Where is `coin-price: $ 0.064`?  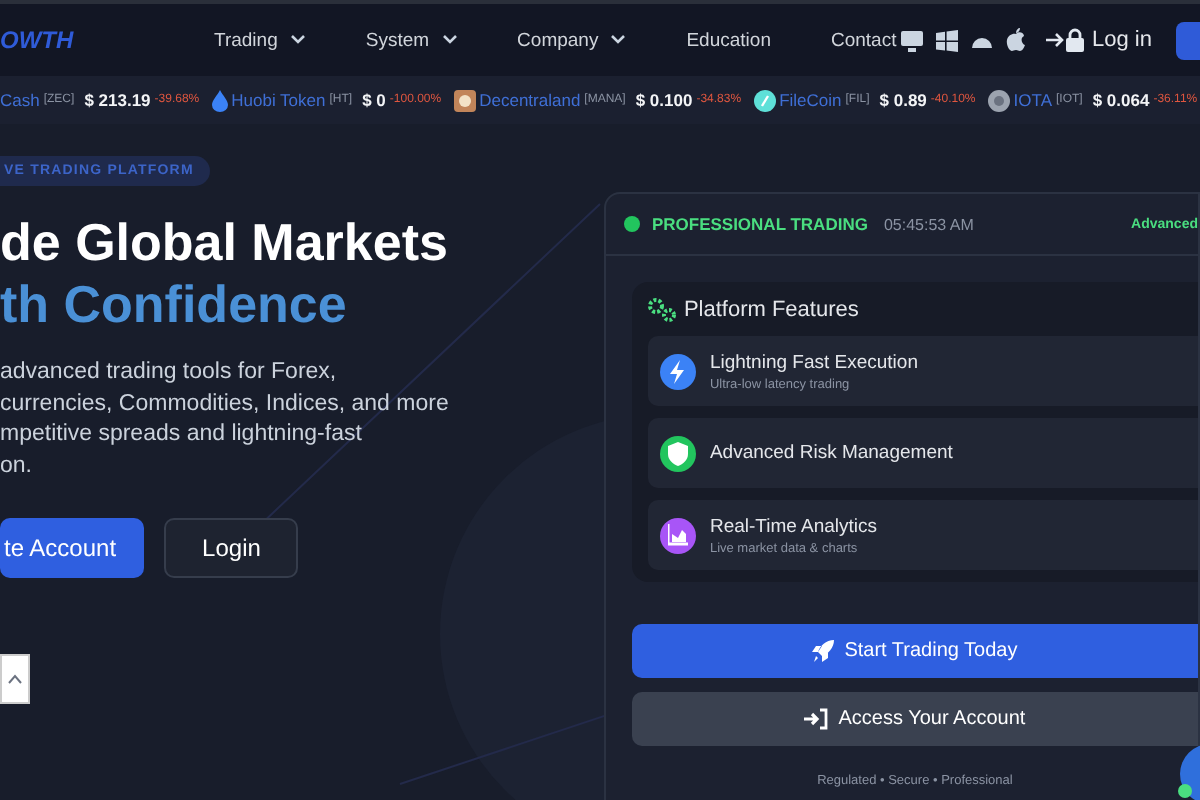
coin-price: $ 0.064 is located at coordinates (1121, 100).